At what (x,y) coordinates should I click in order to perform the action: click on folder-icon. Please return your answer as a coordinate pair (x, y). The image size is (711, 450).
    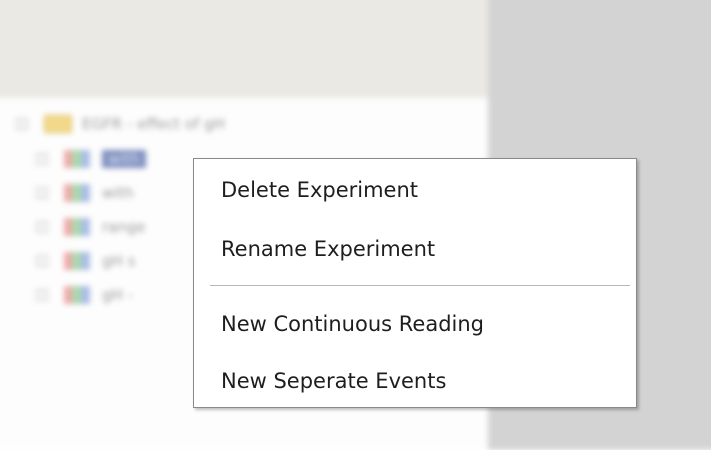
    Looking at the image, I should click on (58, 124).